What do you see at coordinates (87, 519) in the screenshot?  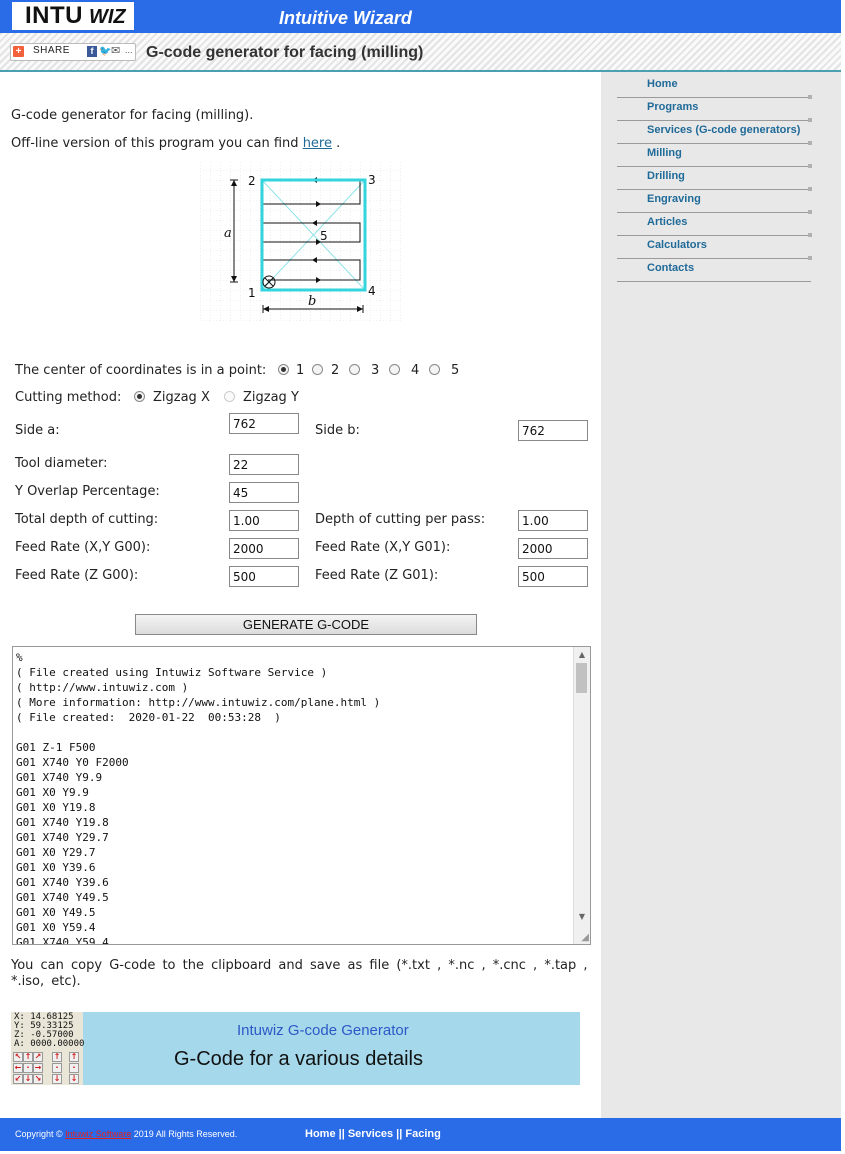 I see `total-depth-label: Total depth of cutting:` at bounding box center [87, 519].